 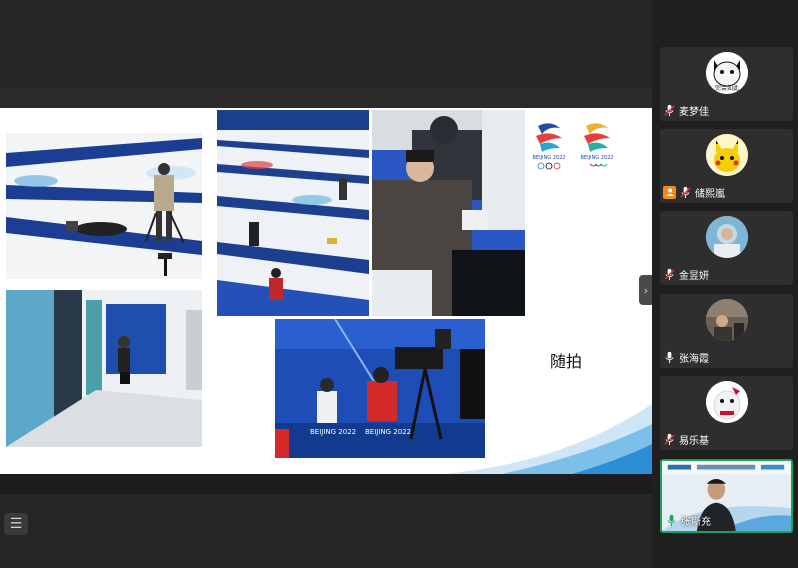 What do you see at coordinates (566, 361) in the screenshot?
I see `slide-caption: 随拍` at bounding box center [566, 361].